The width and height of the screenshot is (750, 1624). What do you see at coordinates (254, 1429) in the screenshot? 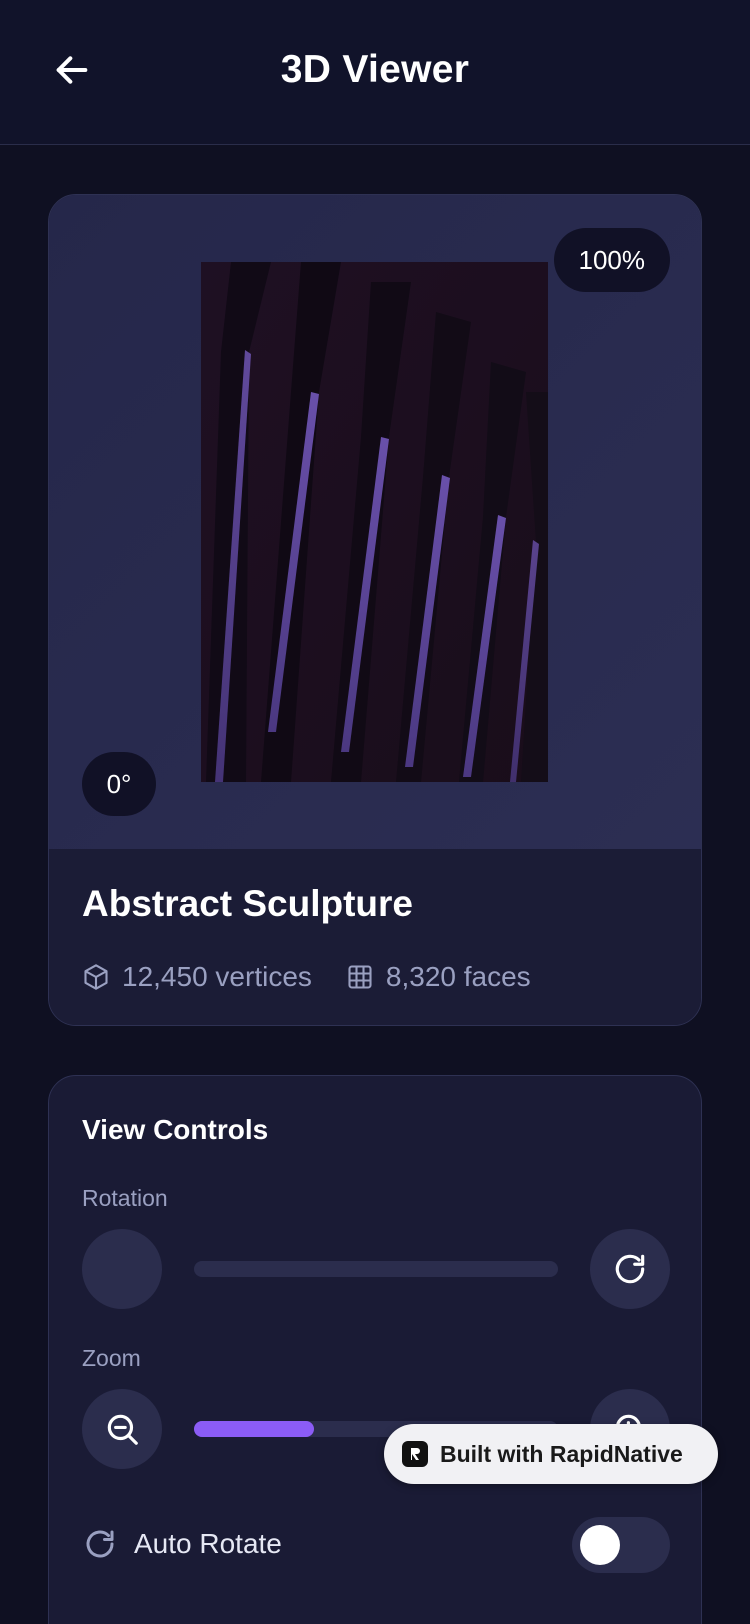
I see `zoom-slider-fill` at bounding box center [254, 1429].